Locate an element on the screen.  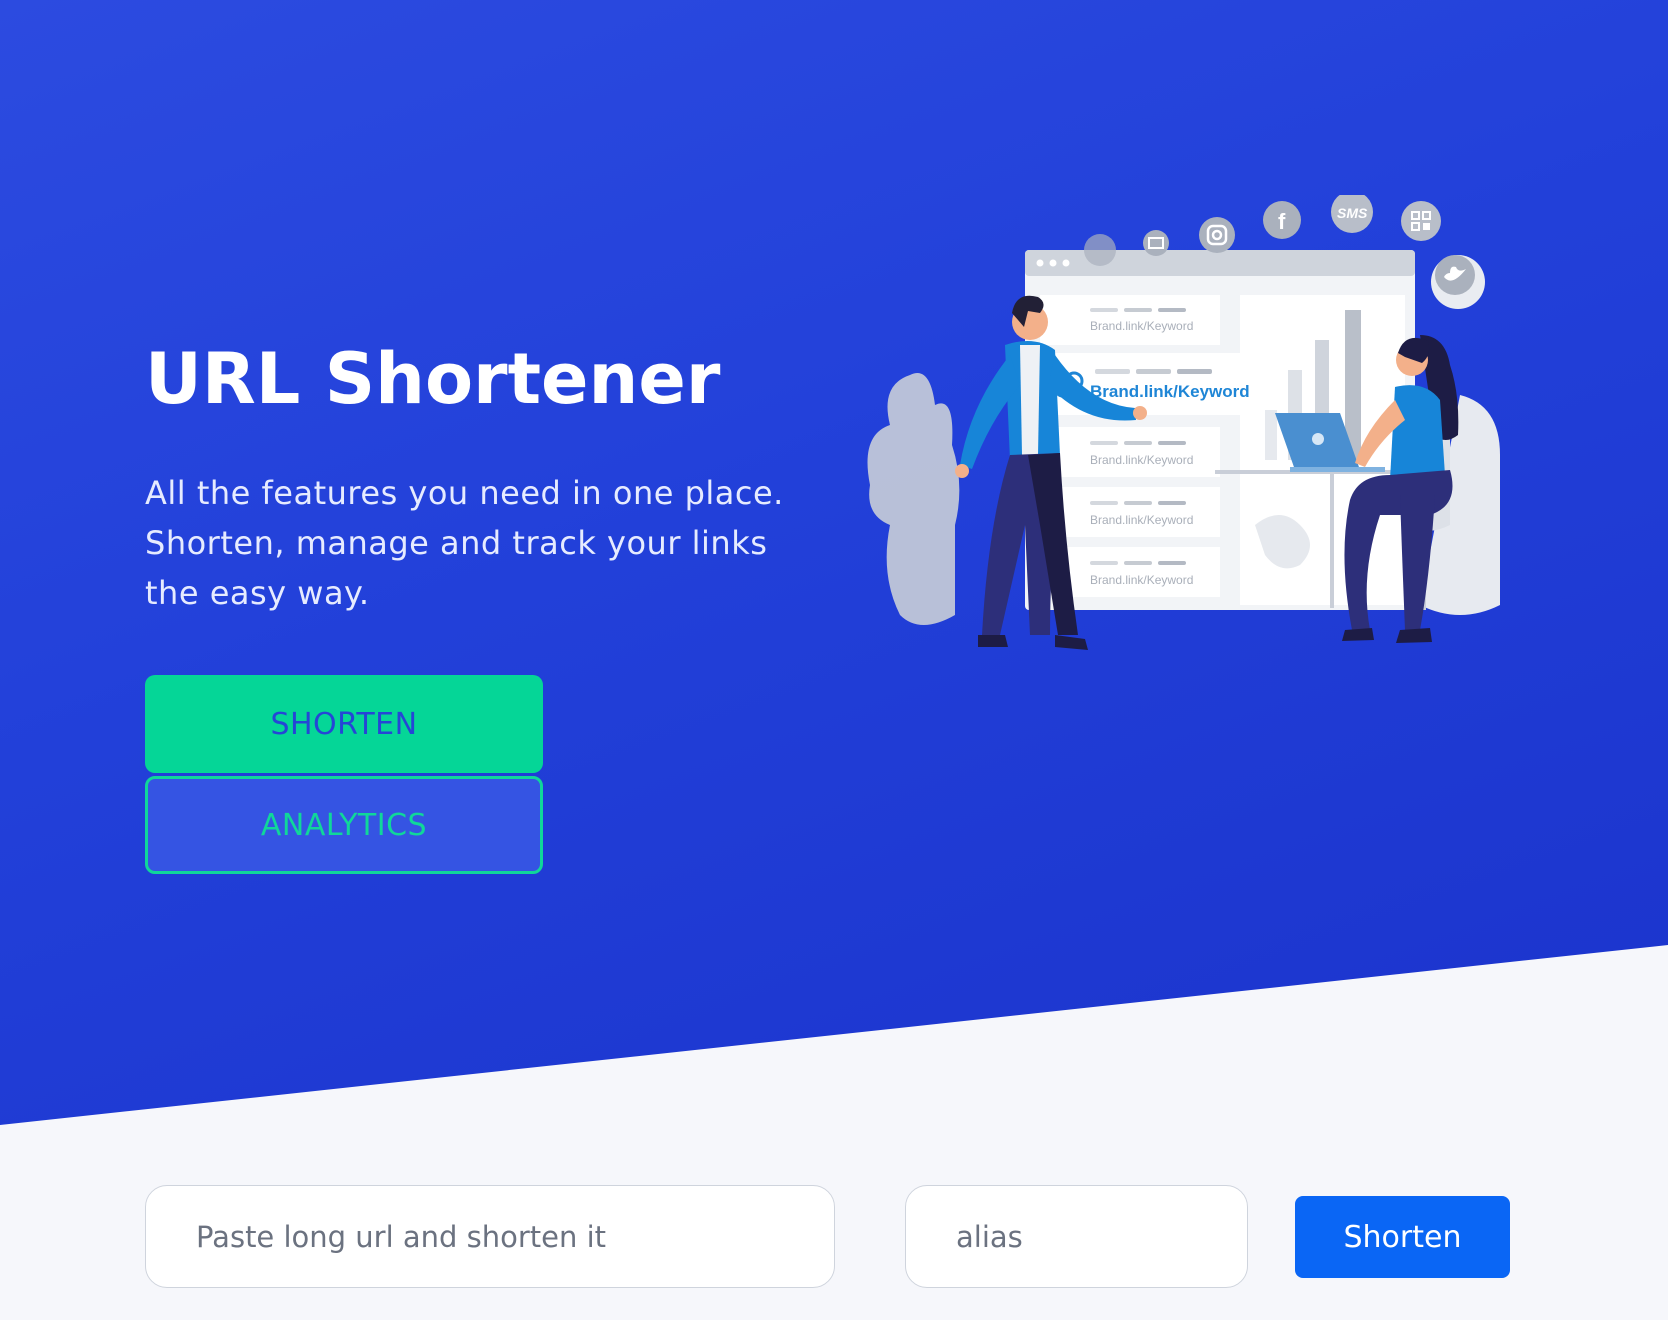
url-input is located at coordinates (490, 1236).